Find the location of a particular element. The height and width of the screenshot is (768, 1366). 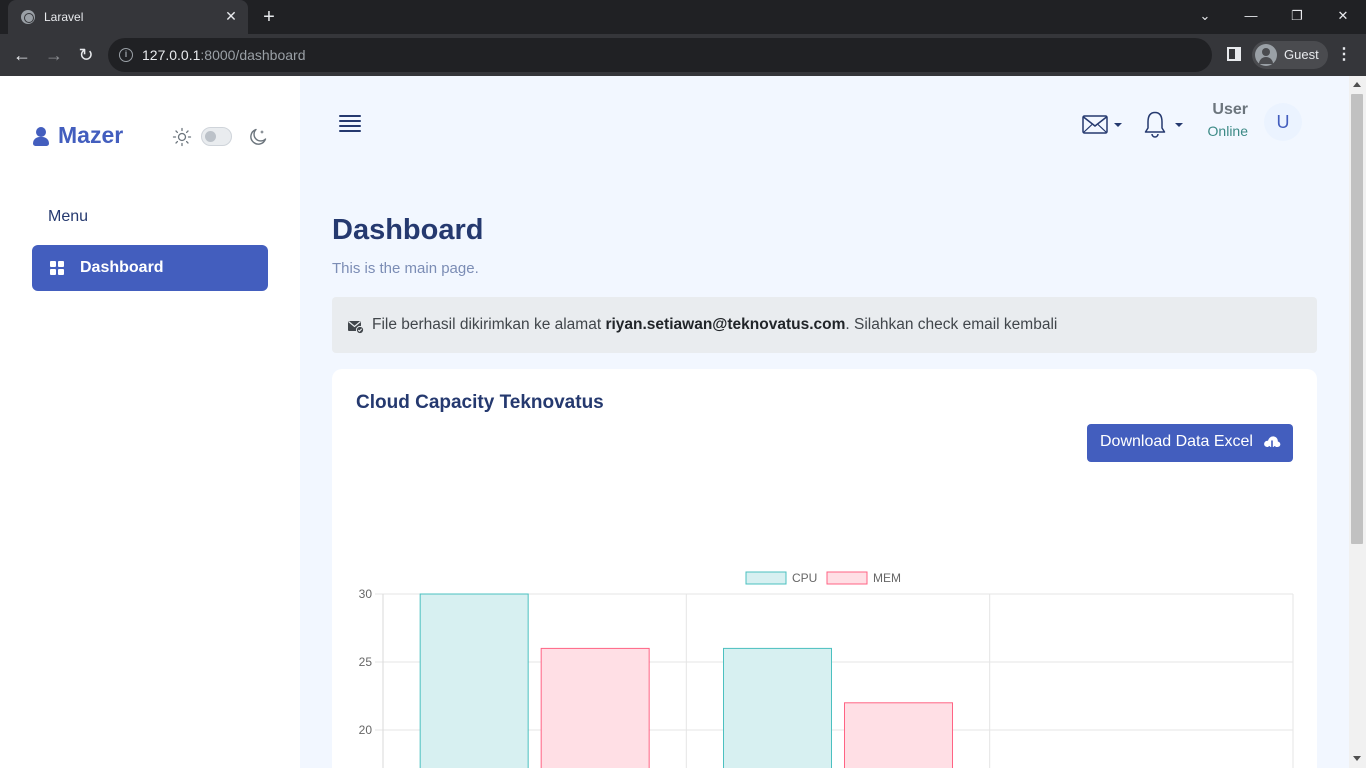

address-bar: i 127.0.0.1:8000/dashboard is located at coordinates (660, 55).